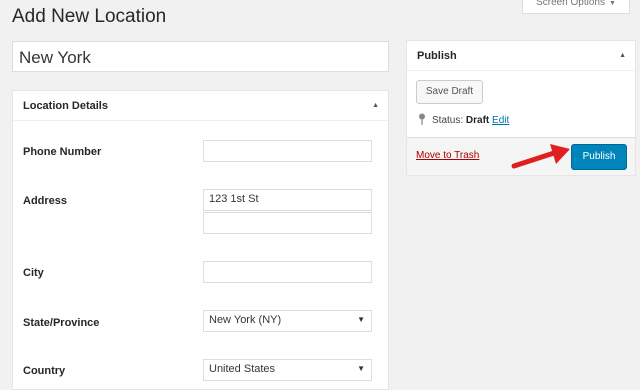 The height and width of the screenshot is (390, 640). What do you see at coordinates (449, 92) in the screenshot?
I see `save-draft-button: Save Draft` at bounding box center [449, 92].